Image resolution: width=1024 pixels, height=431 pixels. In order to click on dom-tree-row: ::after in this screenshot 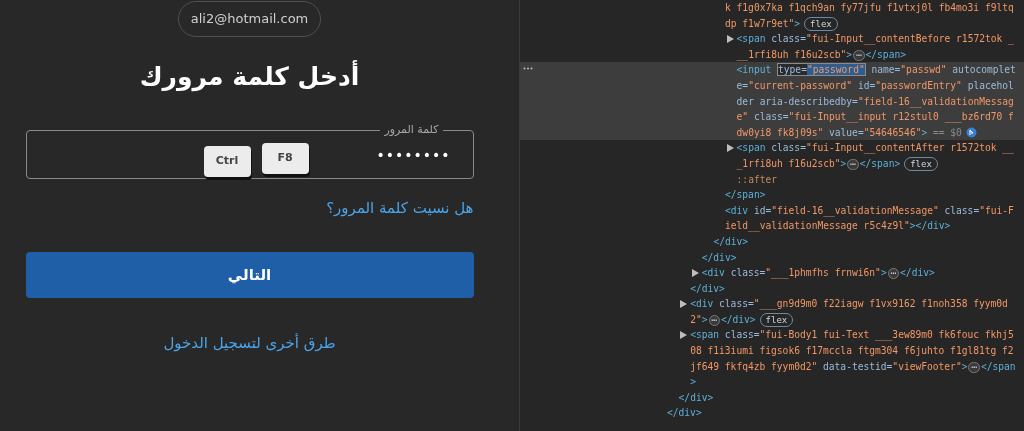, I will do `click(772, 179)`.